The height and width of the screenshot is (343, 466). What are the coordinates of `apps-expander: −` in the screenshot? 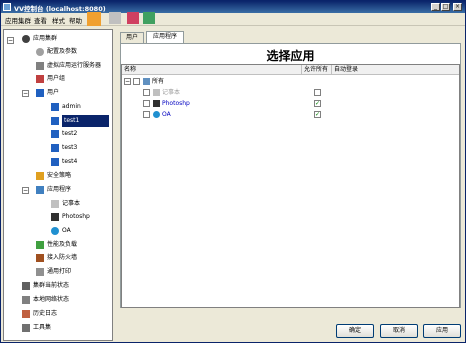 It's located at (25, 190).